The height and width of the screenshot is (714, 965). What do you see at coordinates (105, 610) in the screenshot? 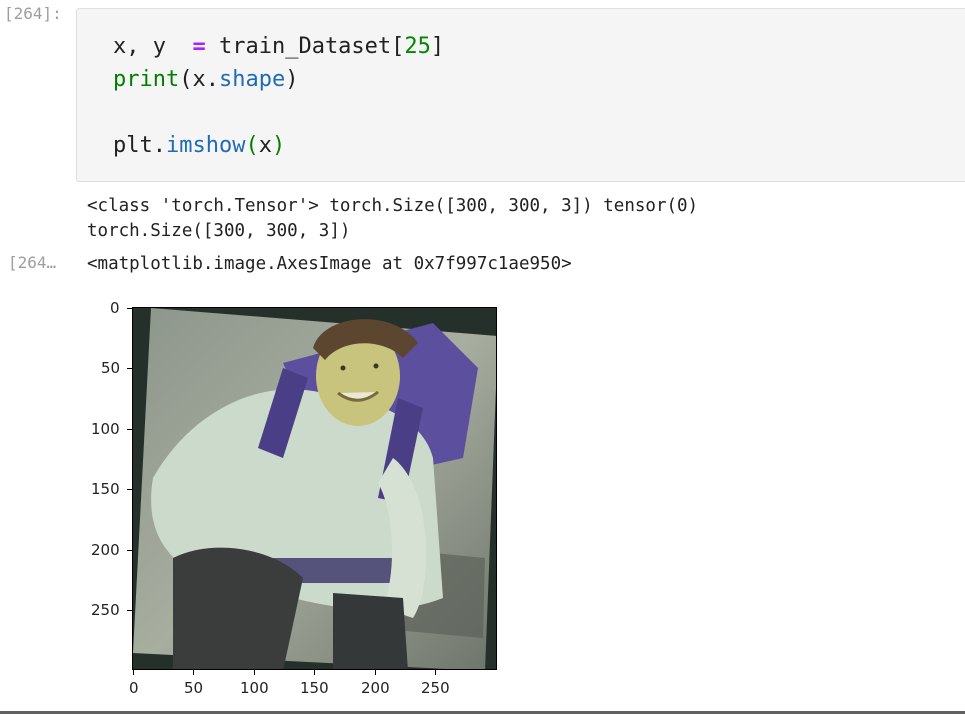
I see `y-tick-label: 250` at bounding box center [105, 610].